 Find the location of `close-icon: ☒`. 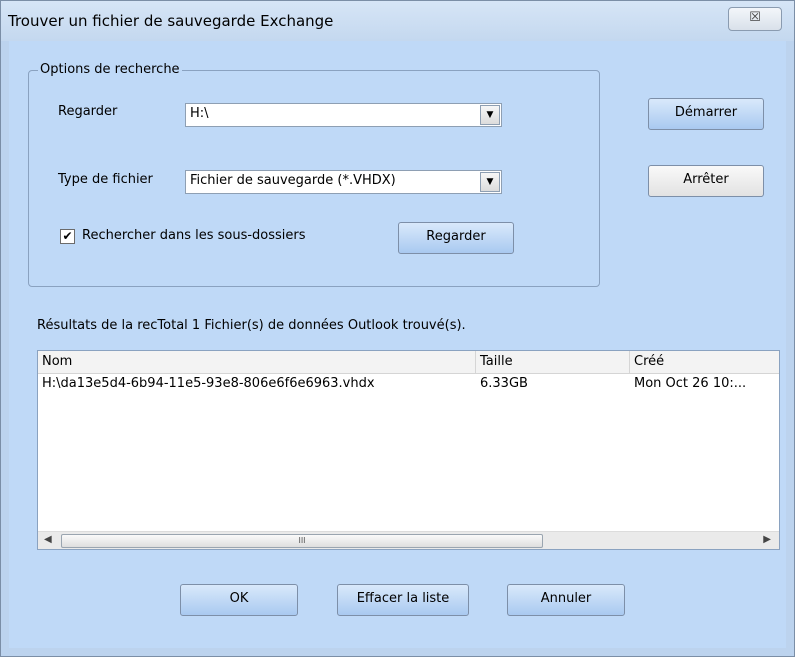

close-icon: ☒ is located at coordinates (755, 17).